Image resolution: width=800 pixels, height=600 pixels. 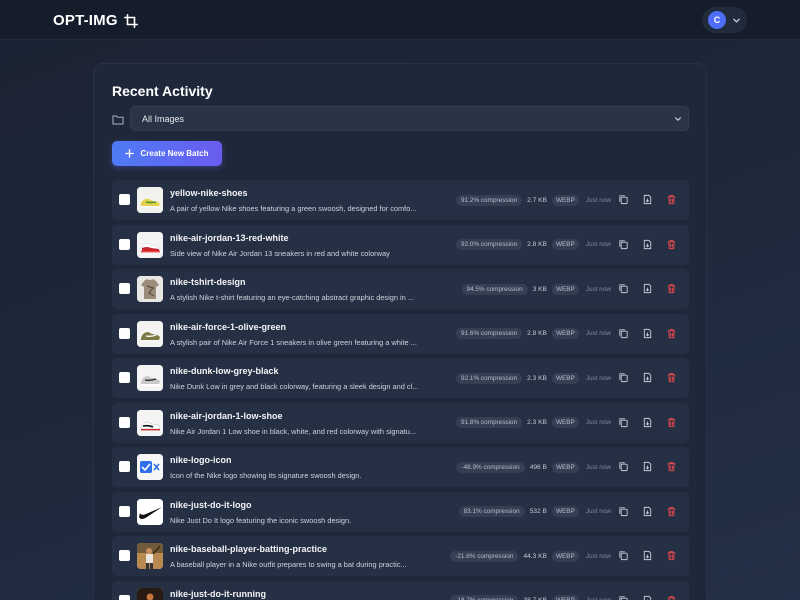 I want to click on image-filter-select: All Images, so click(x=409, y=118).